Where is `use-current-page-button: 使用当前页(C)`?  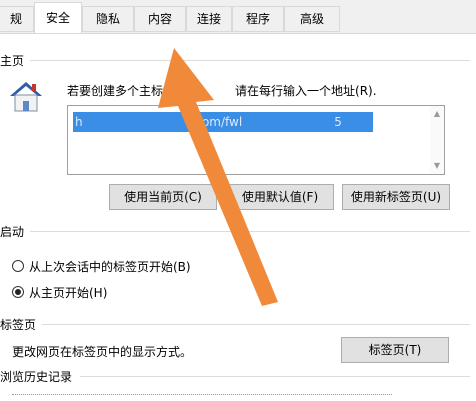
use-current-page-button: 使用当前页(C) is located at coordinates (163, 197).